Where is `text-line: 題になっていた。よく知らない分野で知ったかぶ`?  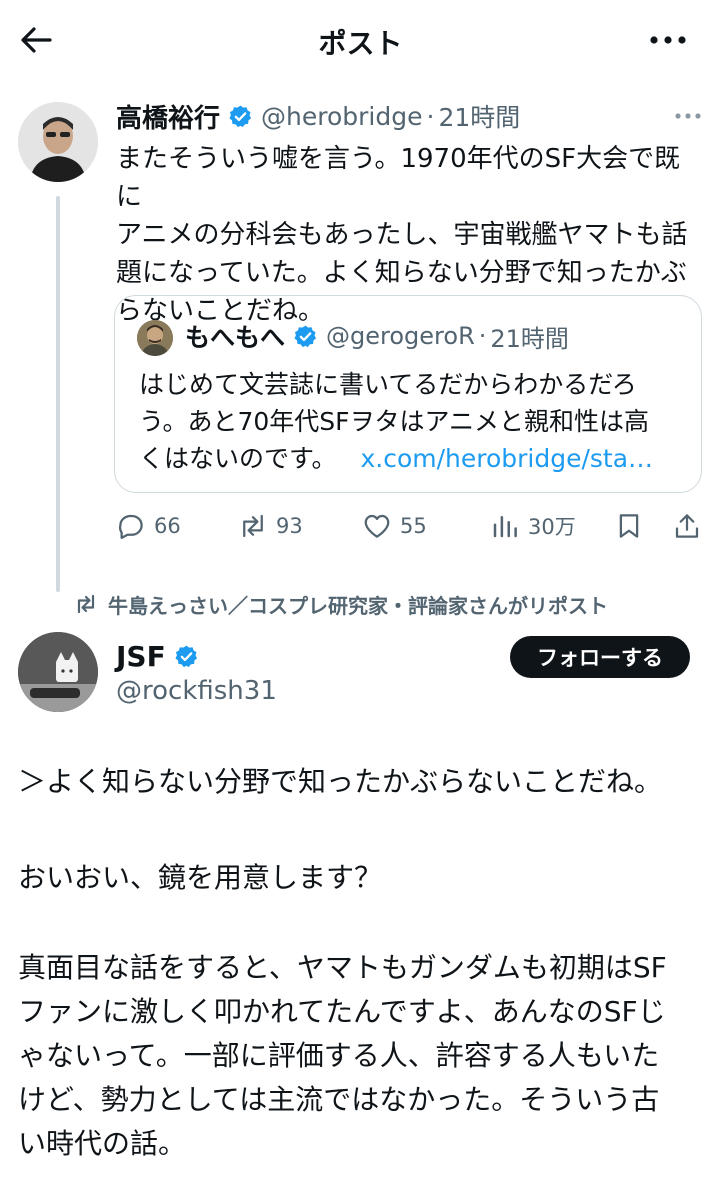 text-line: 題になっていた。よく知らない分野で知ったかぶ is located at coordinates (401, 273).